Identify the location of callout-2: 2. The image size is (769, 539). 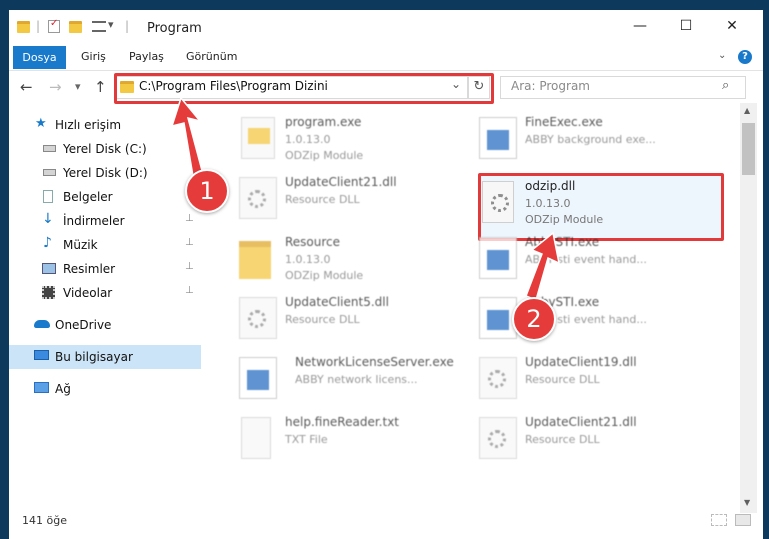
(534, 319).